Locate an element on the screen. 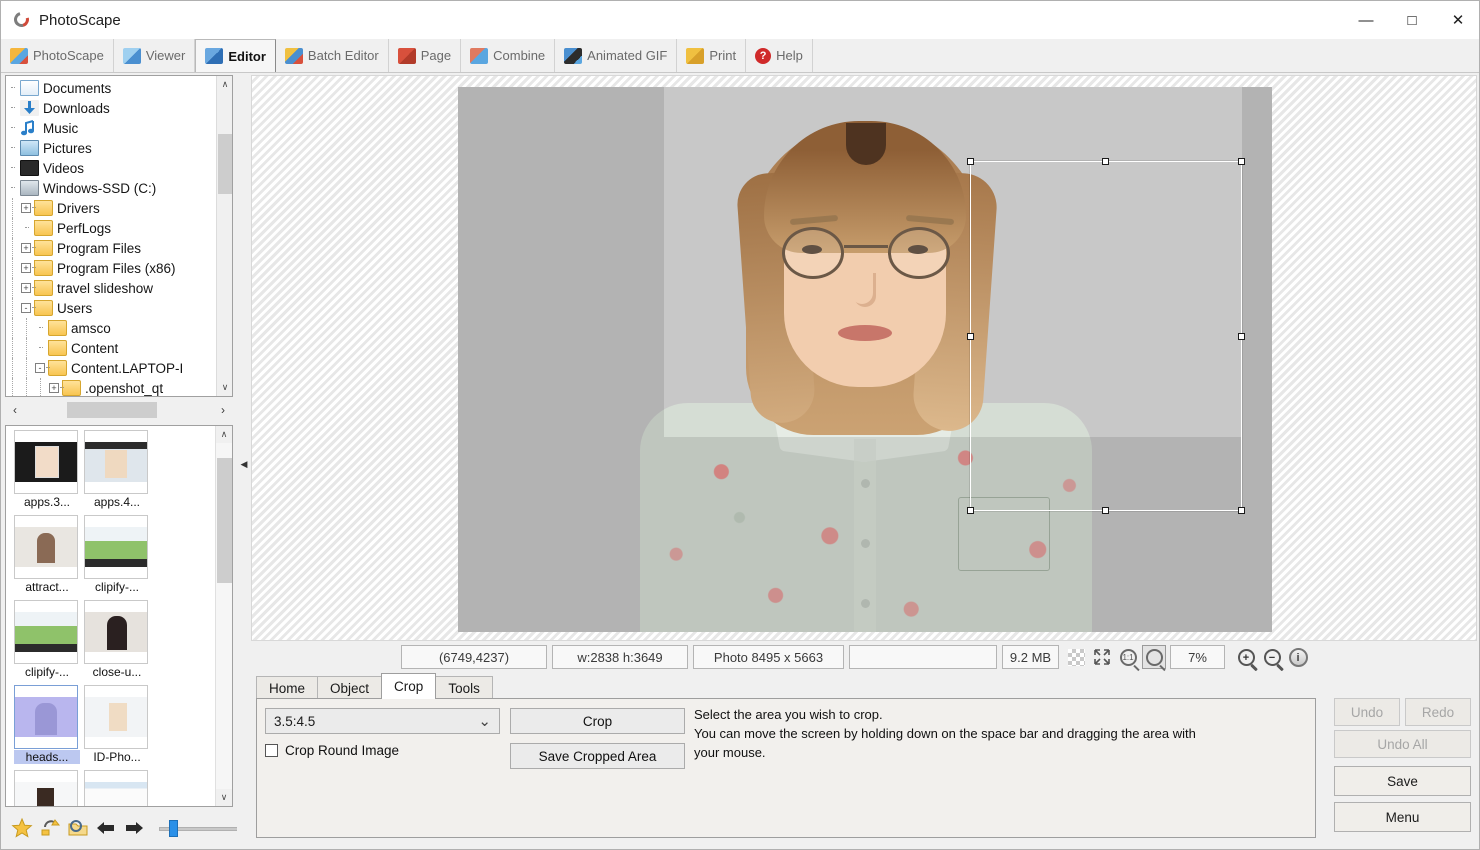  fit-to-window-icon is located at coordinates (1102, 657).